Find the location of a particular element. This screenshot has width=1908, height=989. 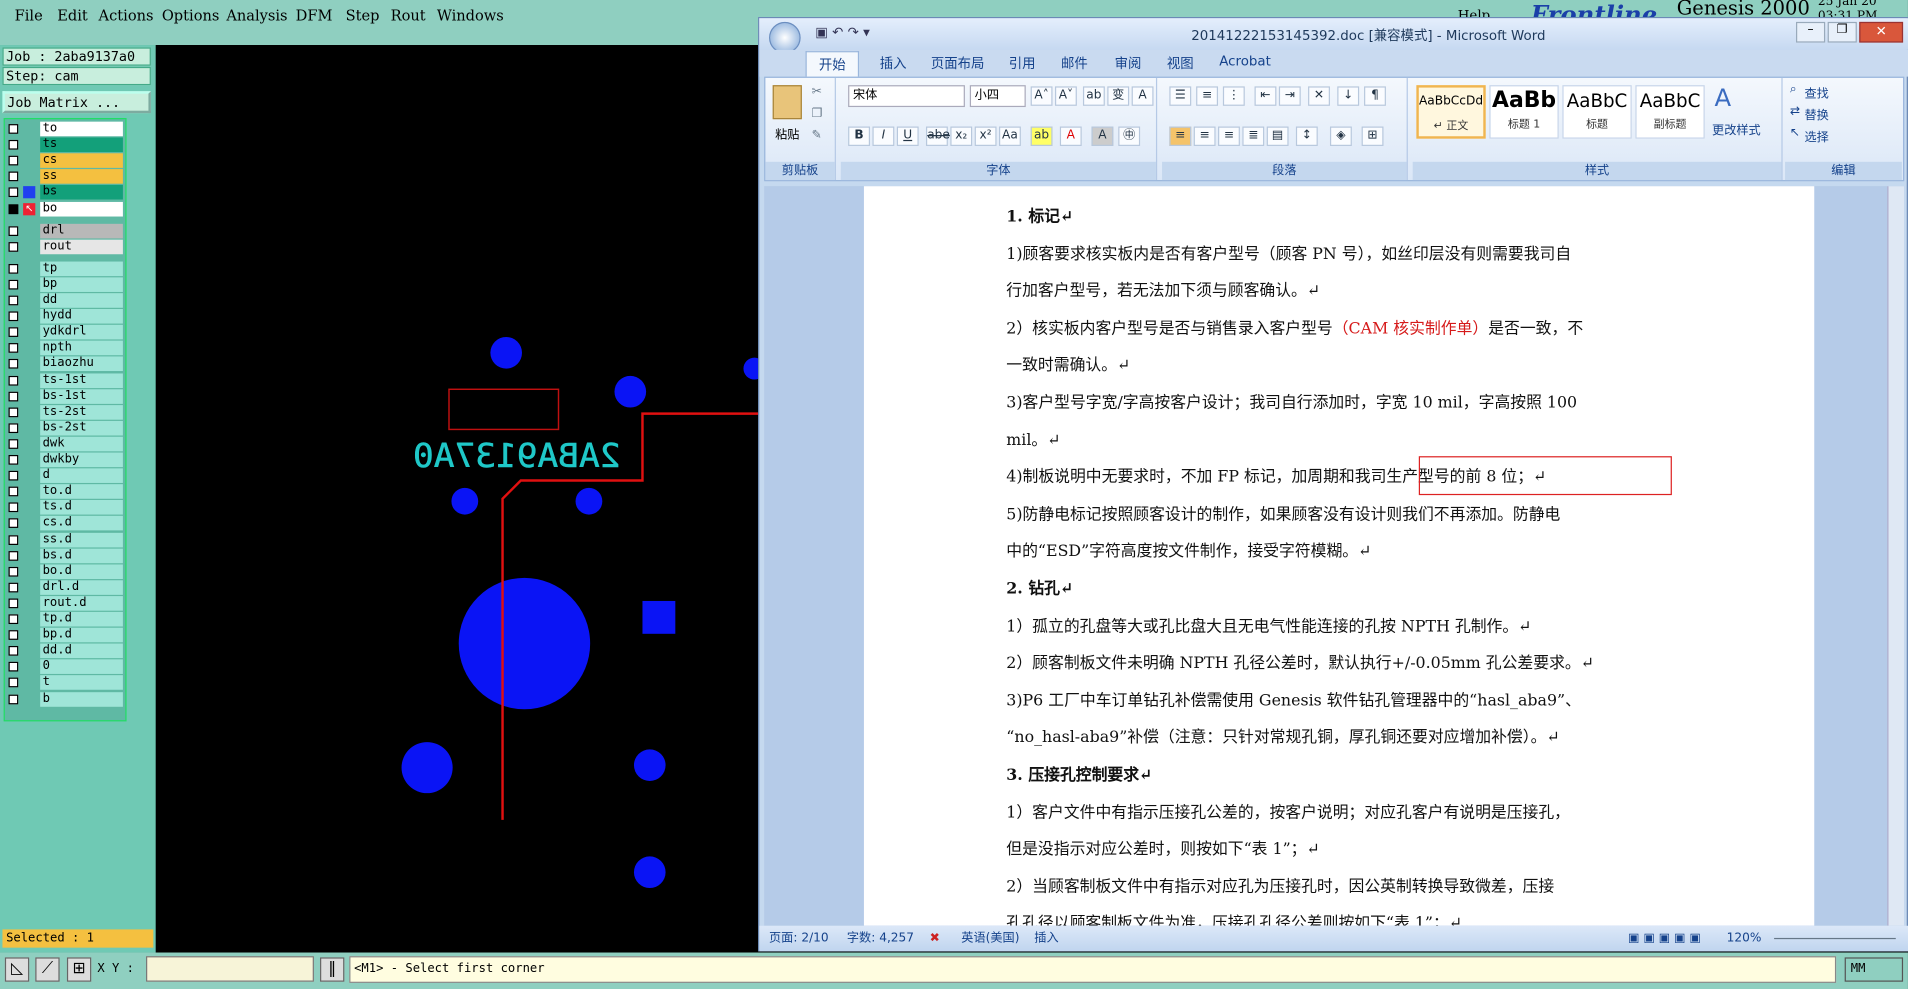

layer-name: rout is located at coordinates (81, 246).